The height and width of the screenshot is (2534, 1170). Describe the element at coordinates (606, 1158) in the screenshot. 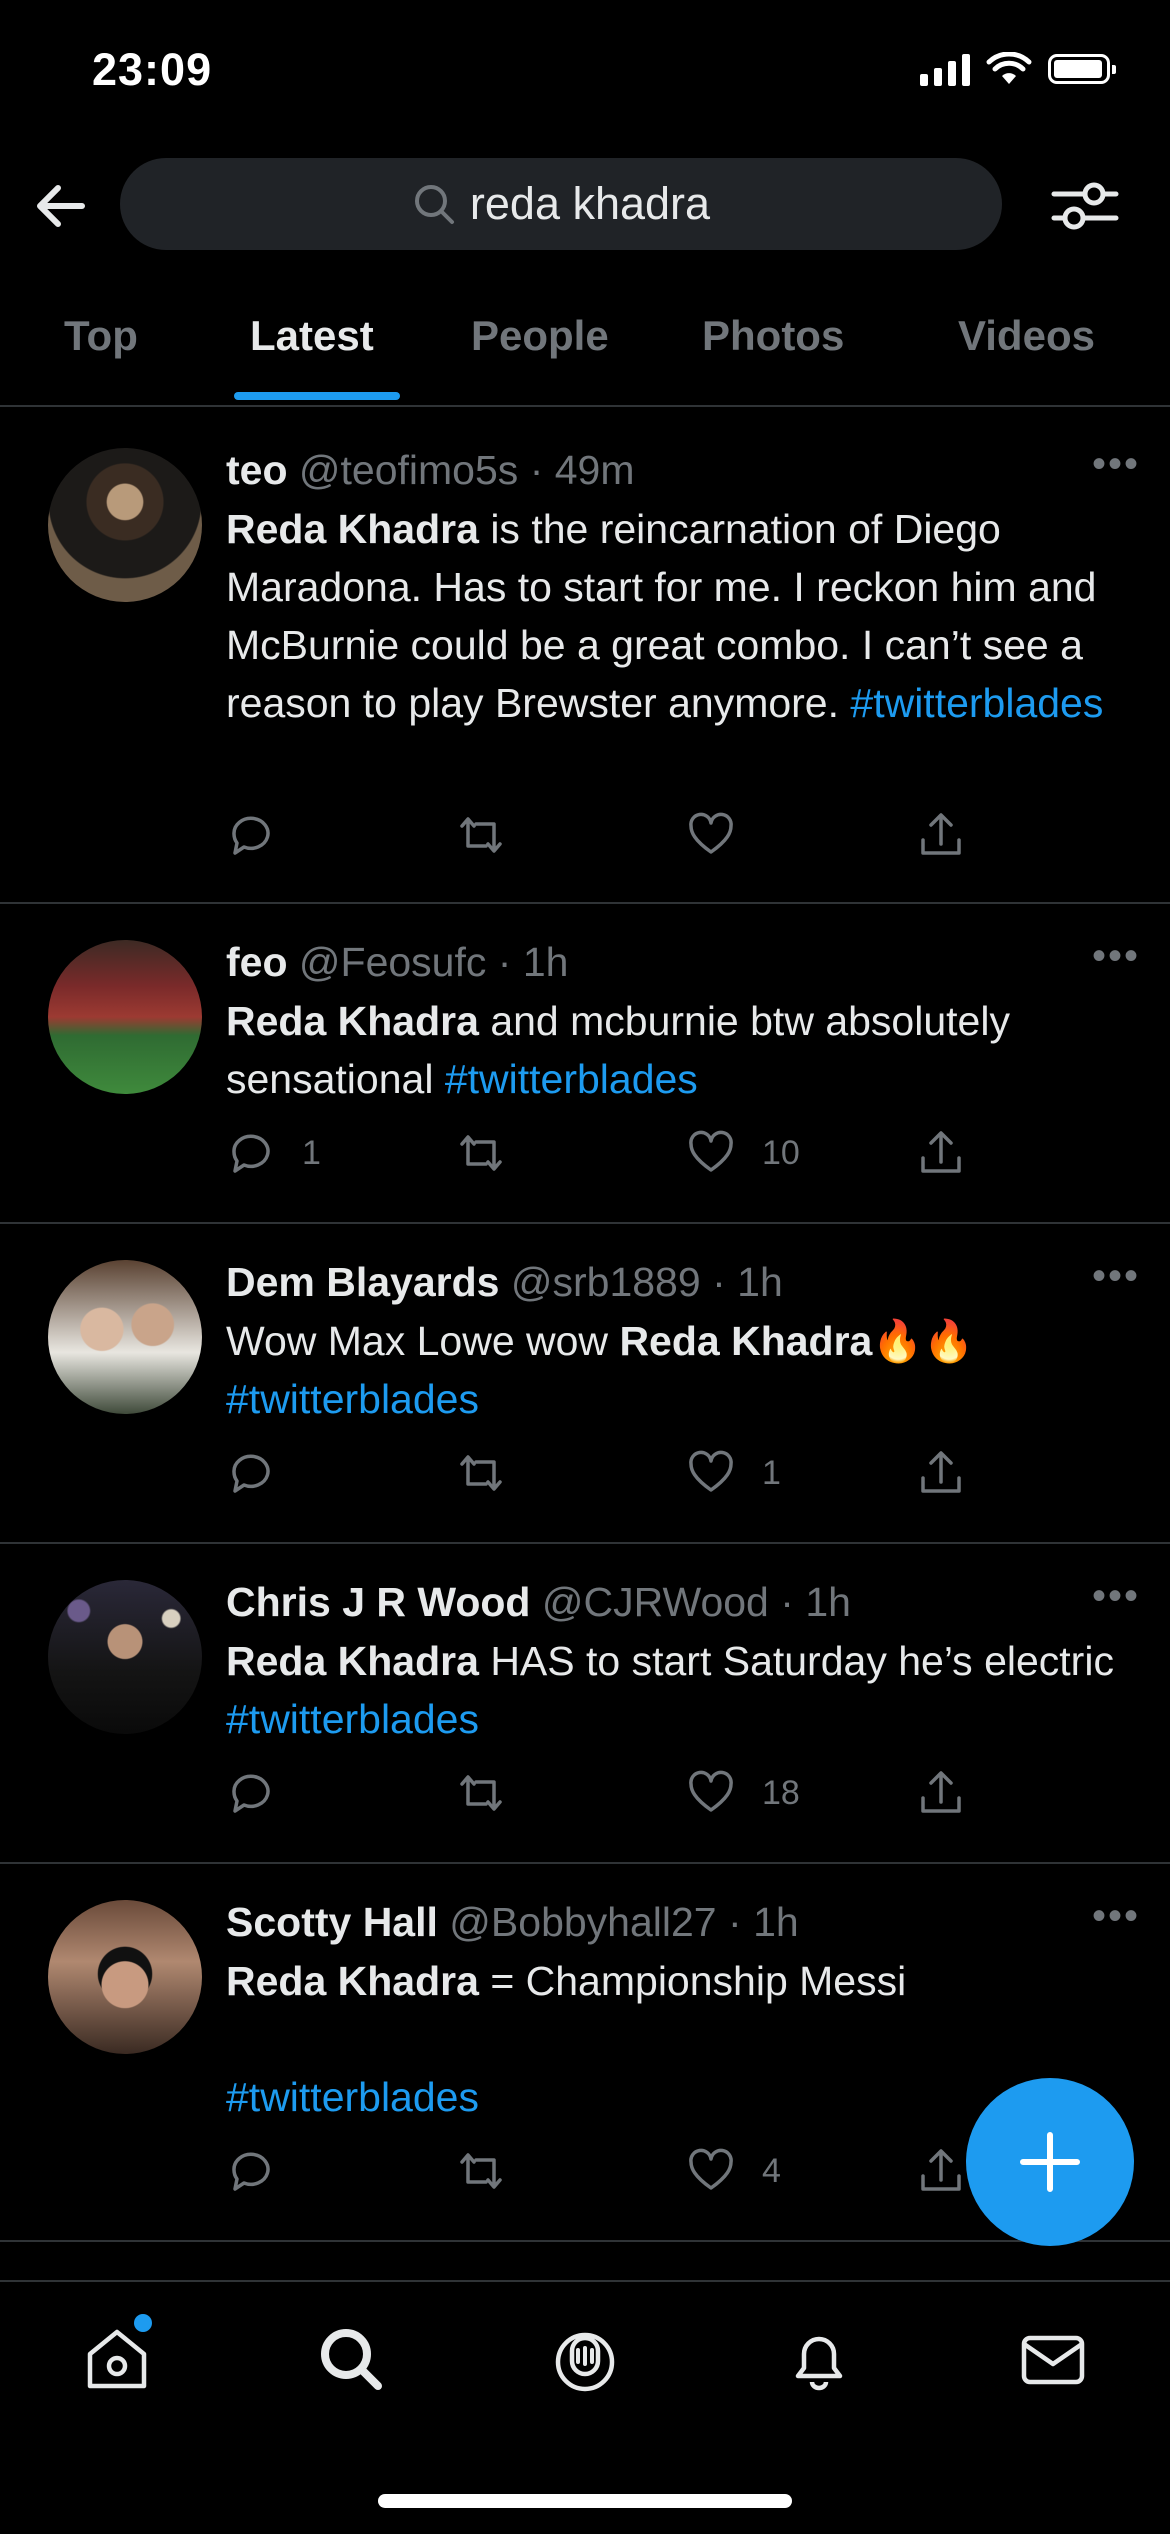

I see `tweet-actions: 1 10` at that location.